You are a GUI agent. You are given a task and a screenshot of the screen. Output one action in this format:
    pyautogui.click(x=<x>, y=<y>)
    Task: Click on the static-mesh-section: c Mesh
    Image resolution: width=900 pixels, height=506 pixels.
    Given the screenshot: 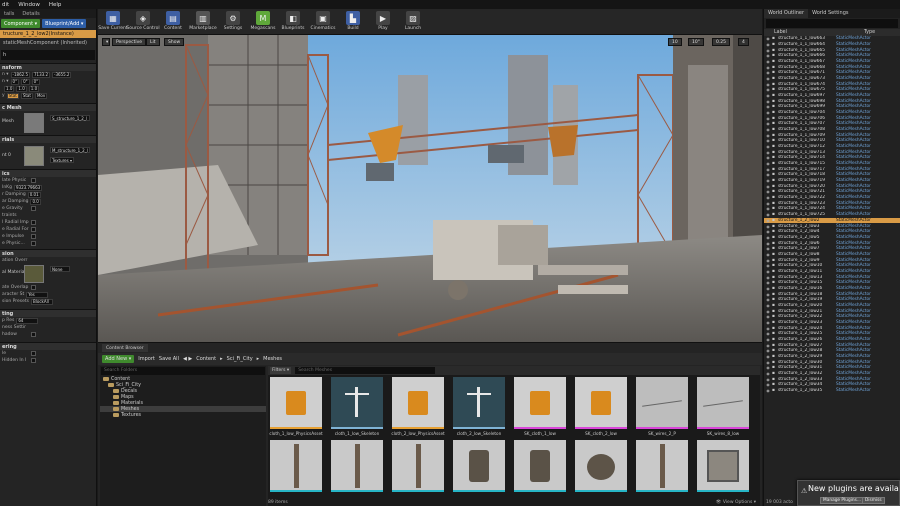 What is the action you would take?
    pyautogui.click(x=48, y=107)
    